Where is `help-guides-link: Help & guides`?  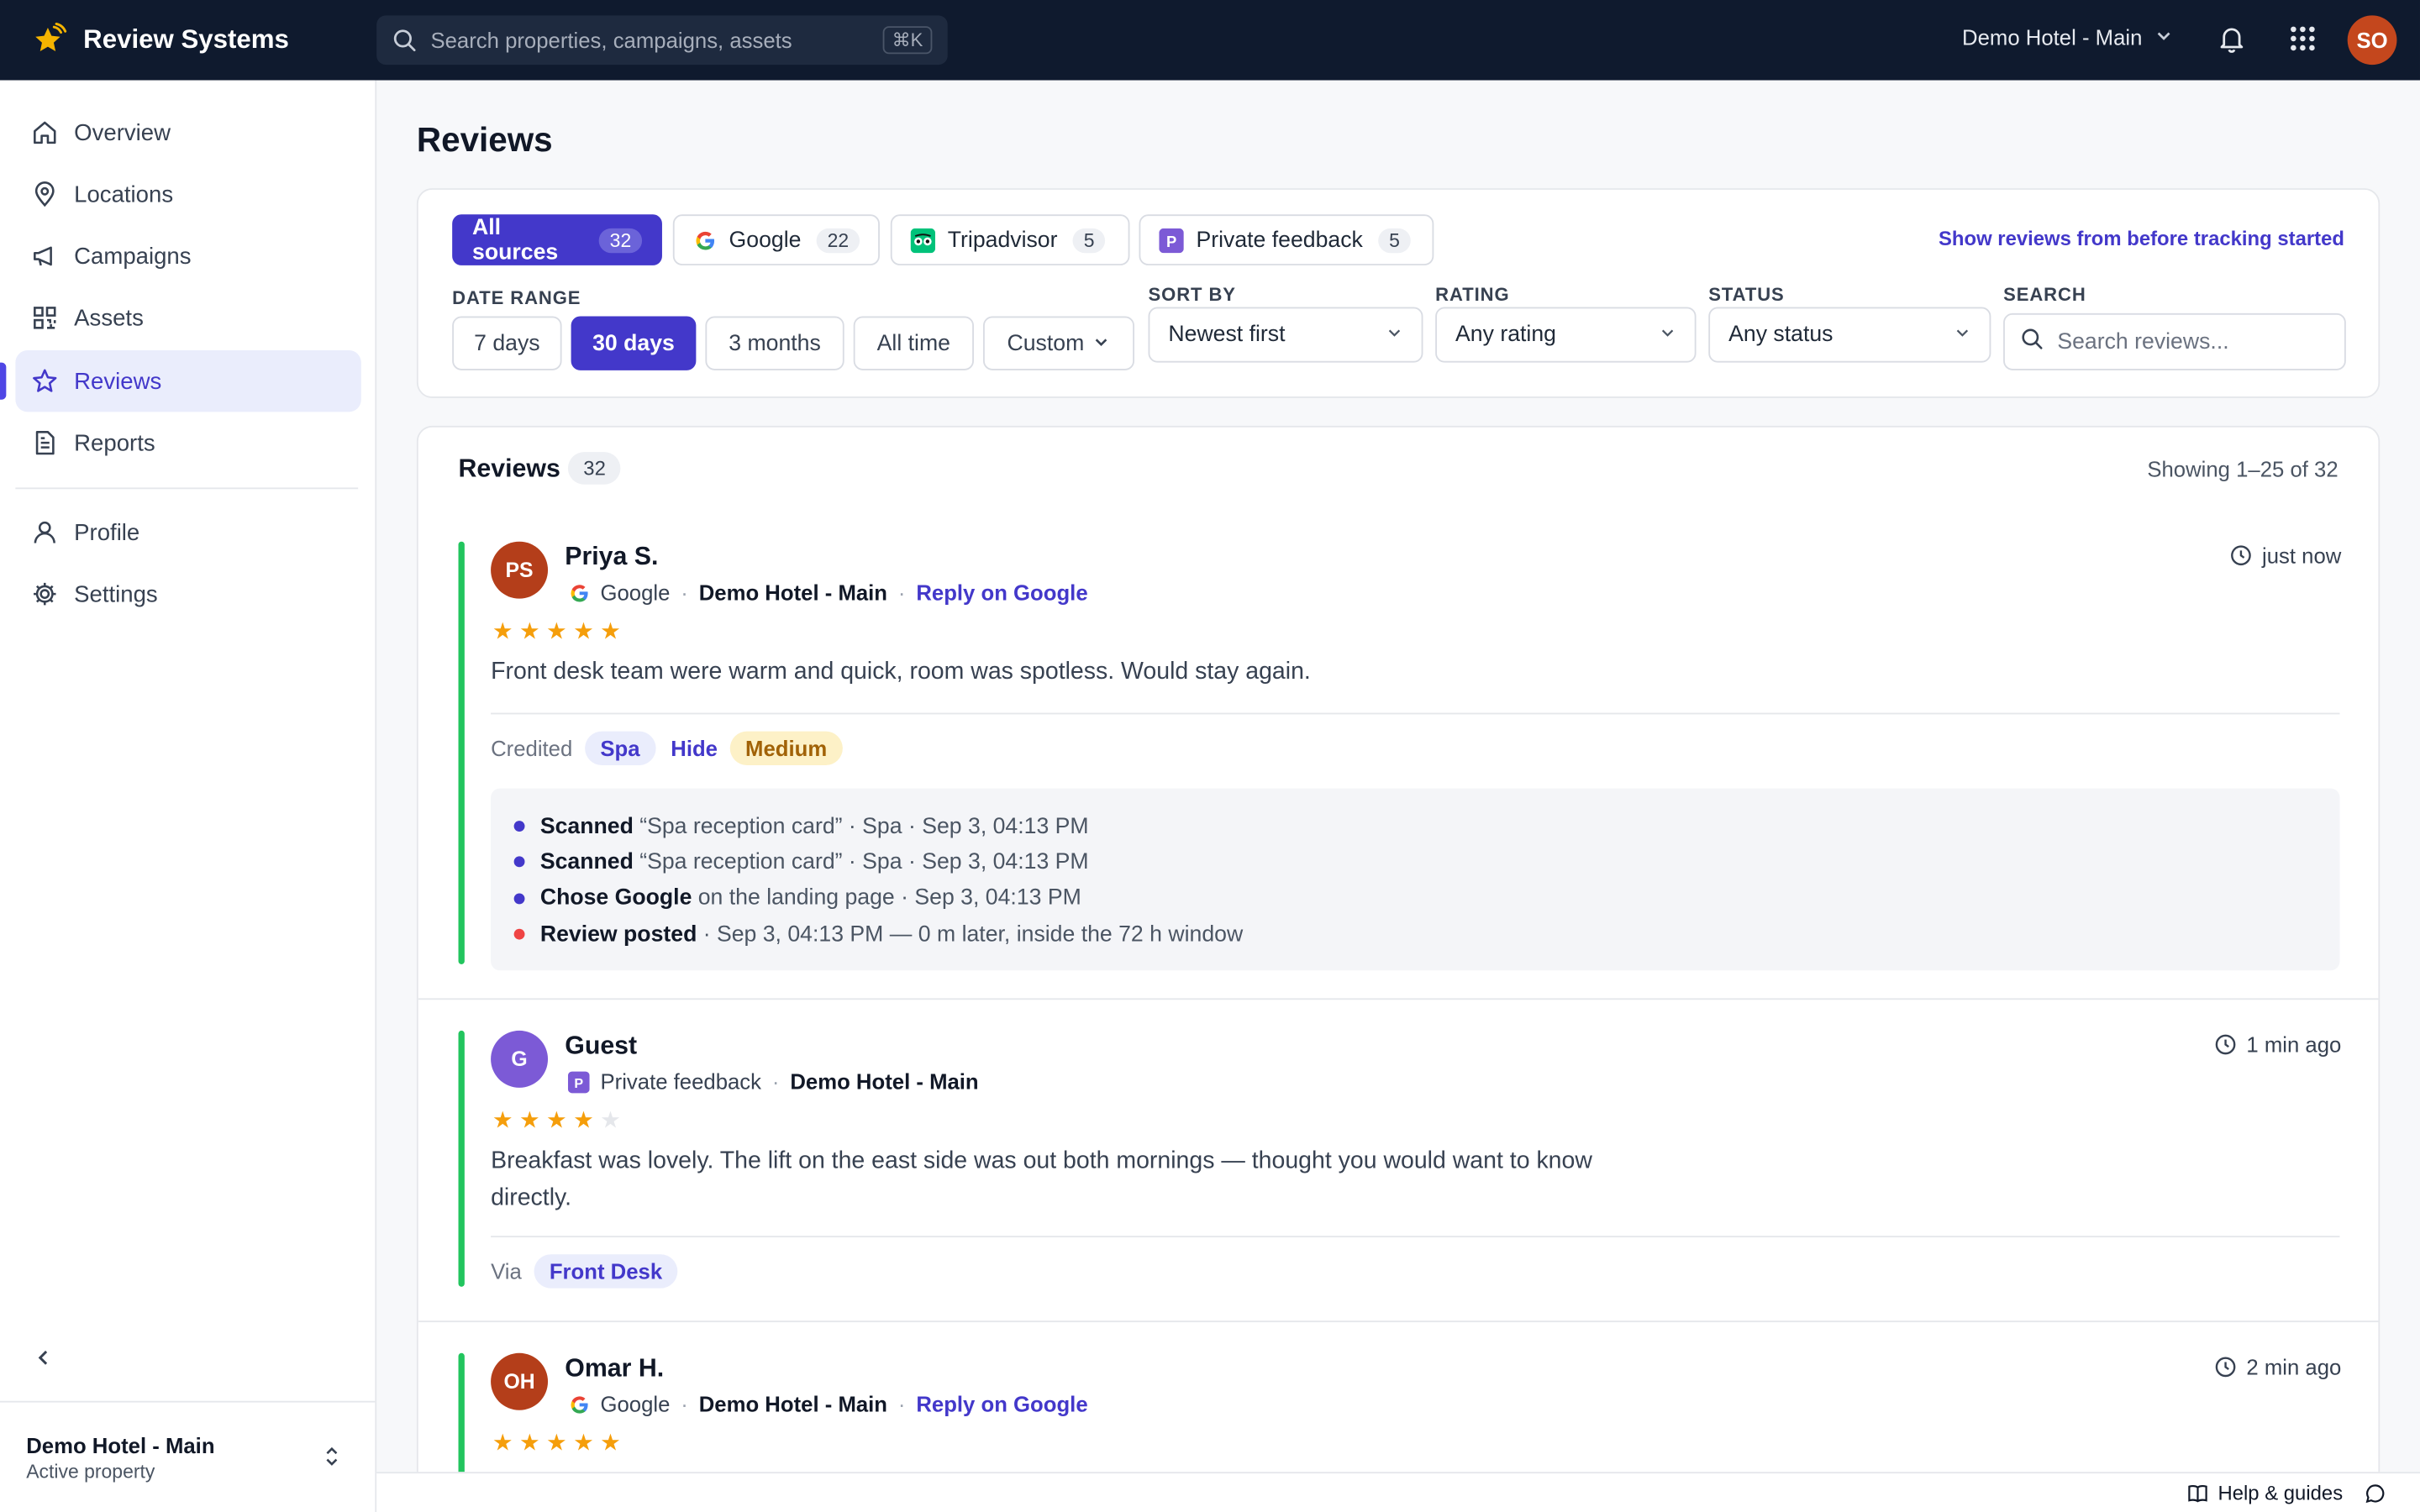
help-guides-link: Help & guides is located at coordinates (2265, 1492).